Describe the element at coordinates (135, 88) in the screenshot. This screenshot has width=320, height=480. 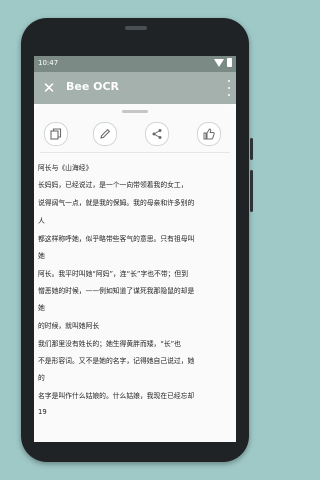
I see `app-bar: ✕ Bee OCR` at that location.